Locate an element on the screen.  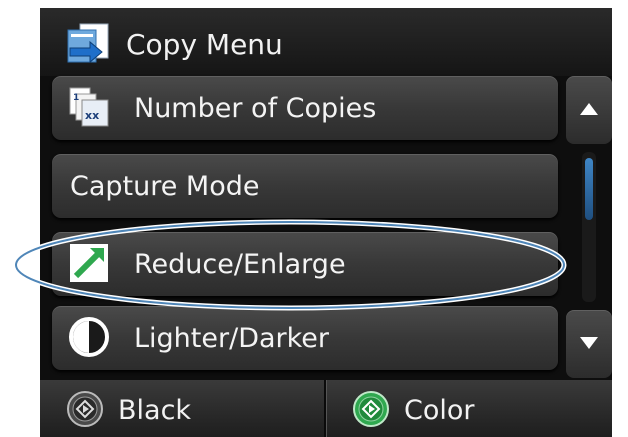
color-copy-button: Color is located at coordinates (469, 408).